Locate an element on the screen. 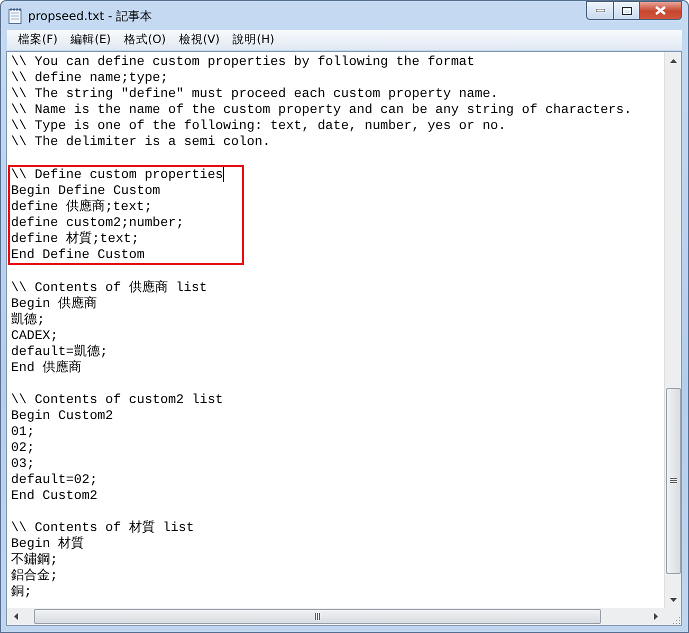  minimize-button is located at coordinates (599, 10).